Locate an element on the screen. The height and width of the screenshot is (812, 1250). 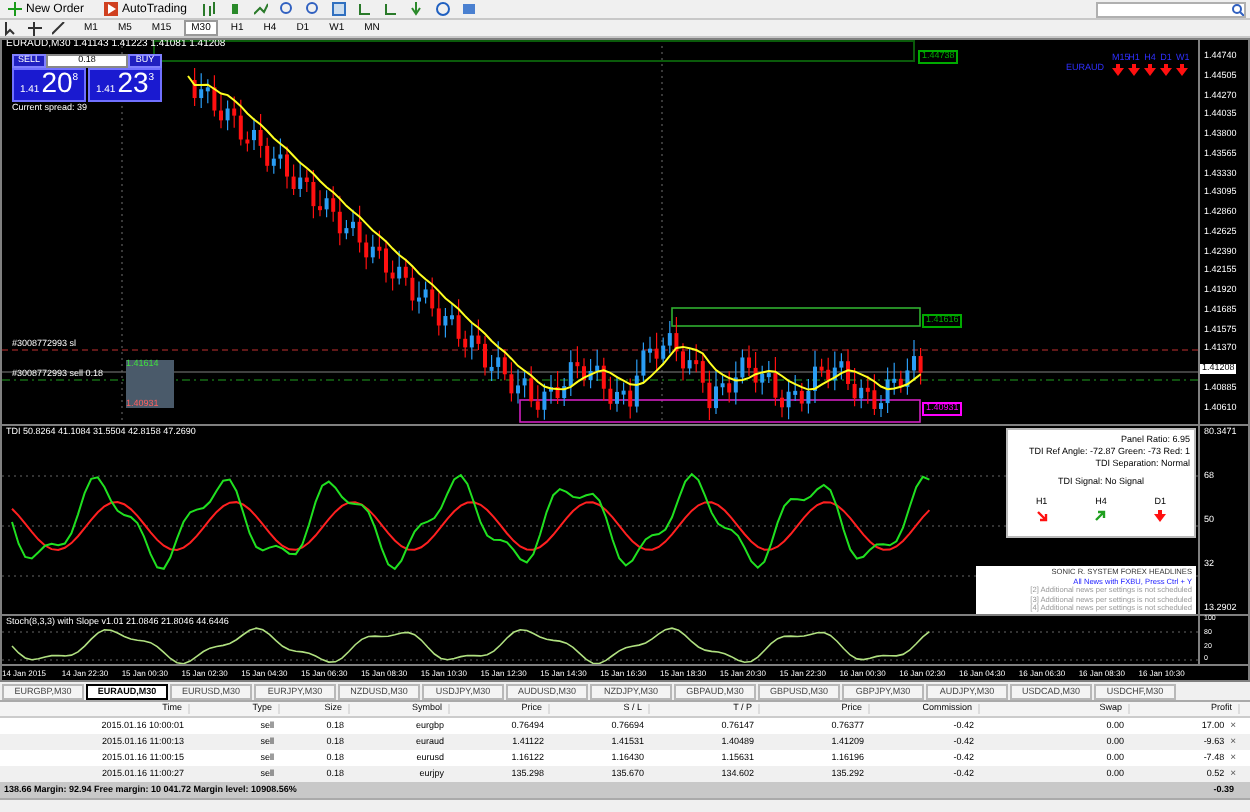
crosshair-icon is located at coordinates (35, 28).